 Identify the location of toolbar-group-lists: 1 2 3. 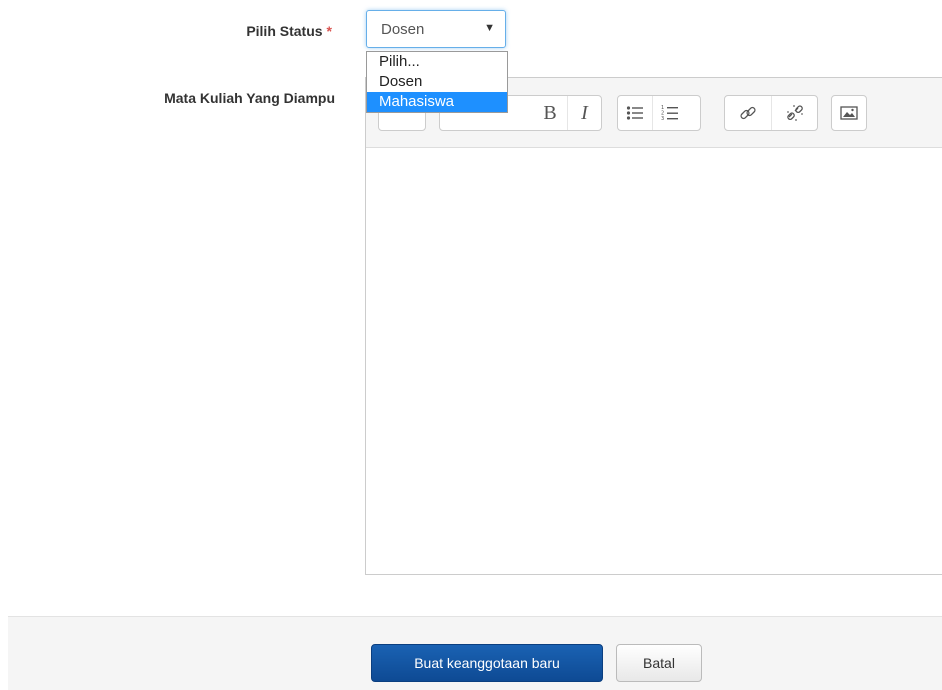
(659, 113).